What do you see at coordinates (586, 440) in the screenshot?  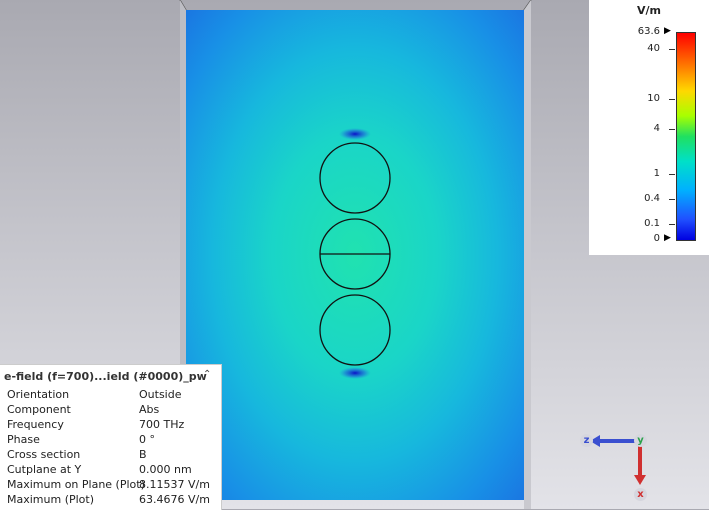 I see `axis-z-label: z` at bounding box center [586, 440].